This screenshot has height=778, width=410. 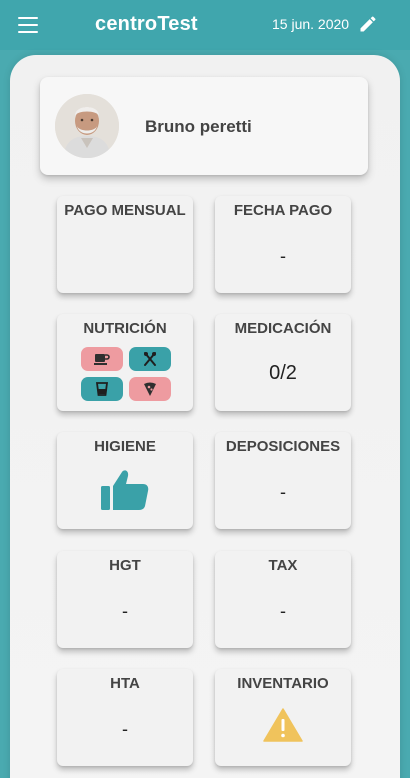 I want to click on pago-mensual-tile: PAGO MENSUAL, so click(x=125, y=244).